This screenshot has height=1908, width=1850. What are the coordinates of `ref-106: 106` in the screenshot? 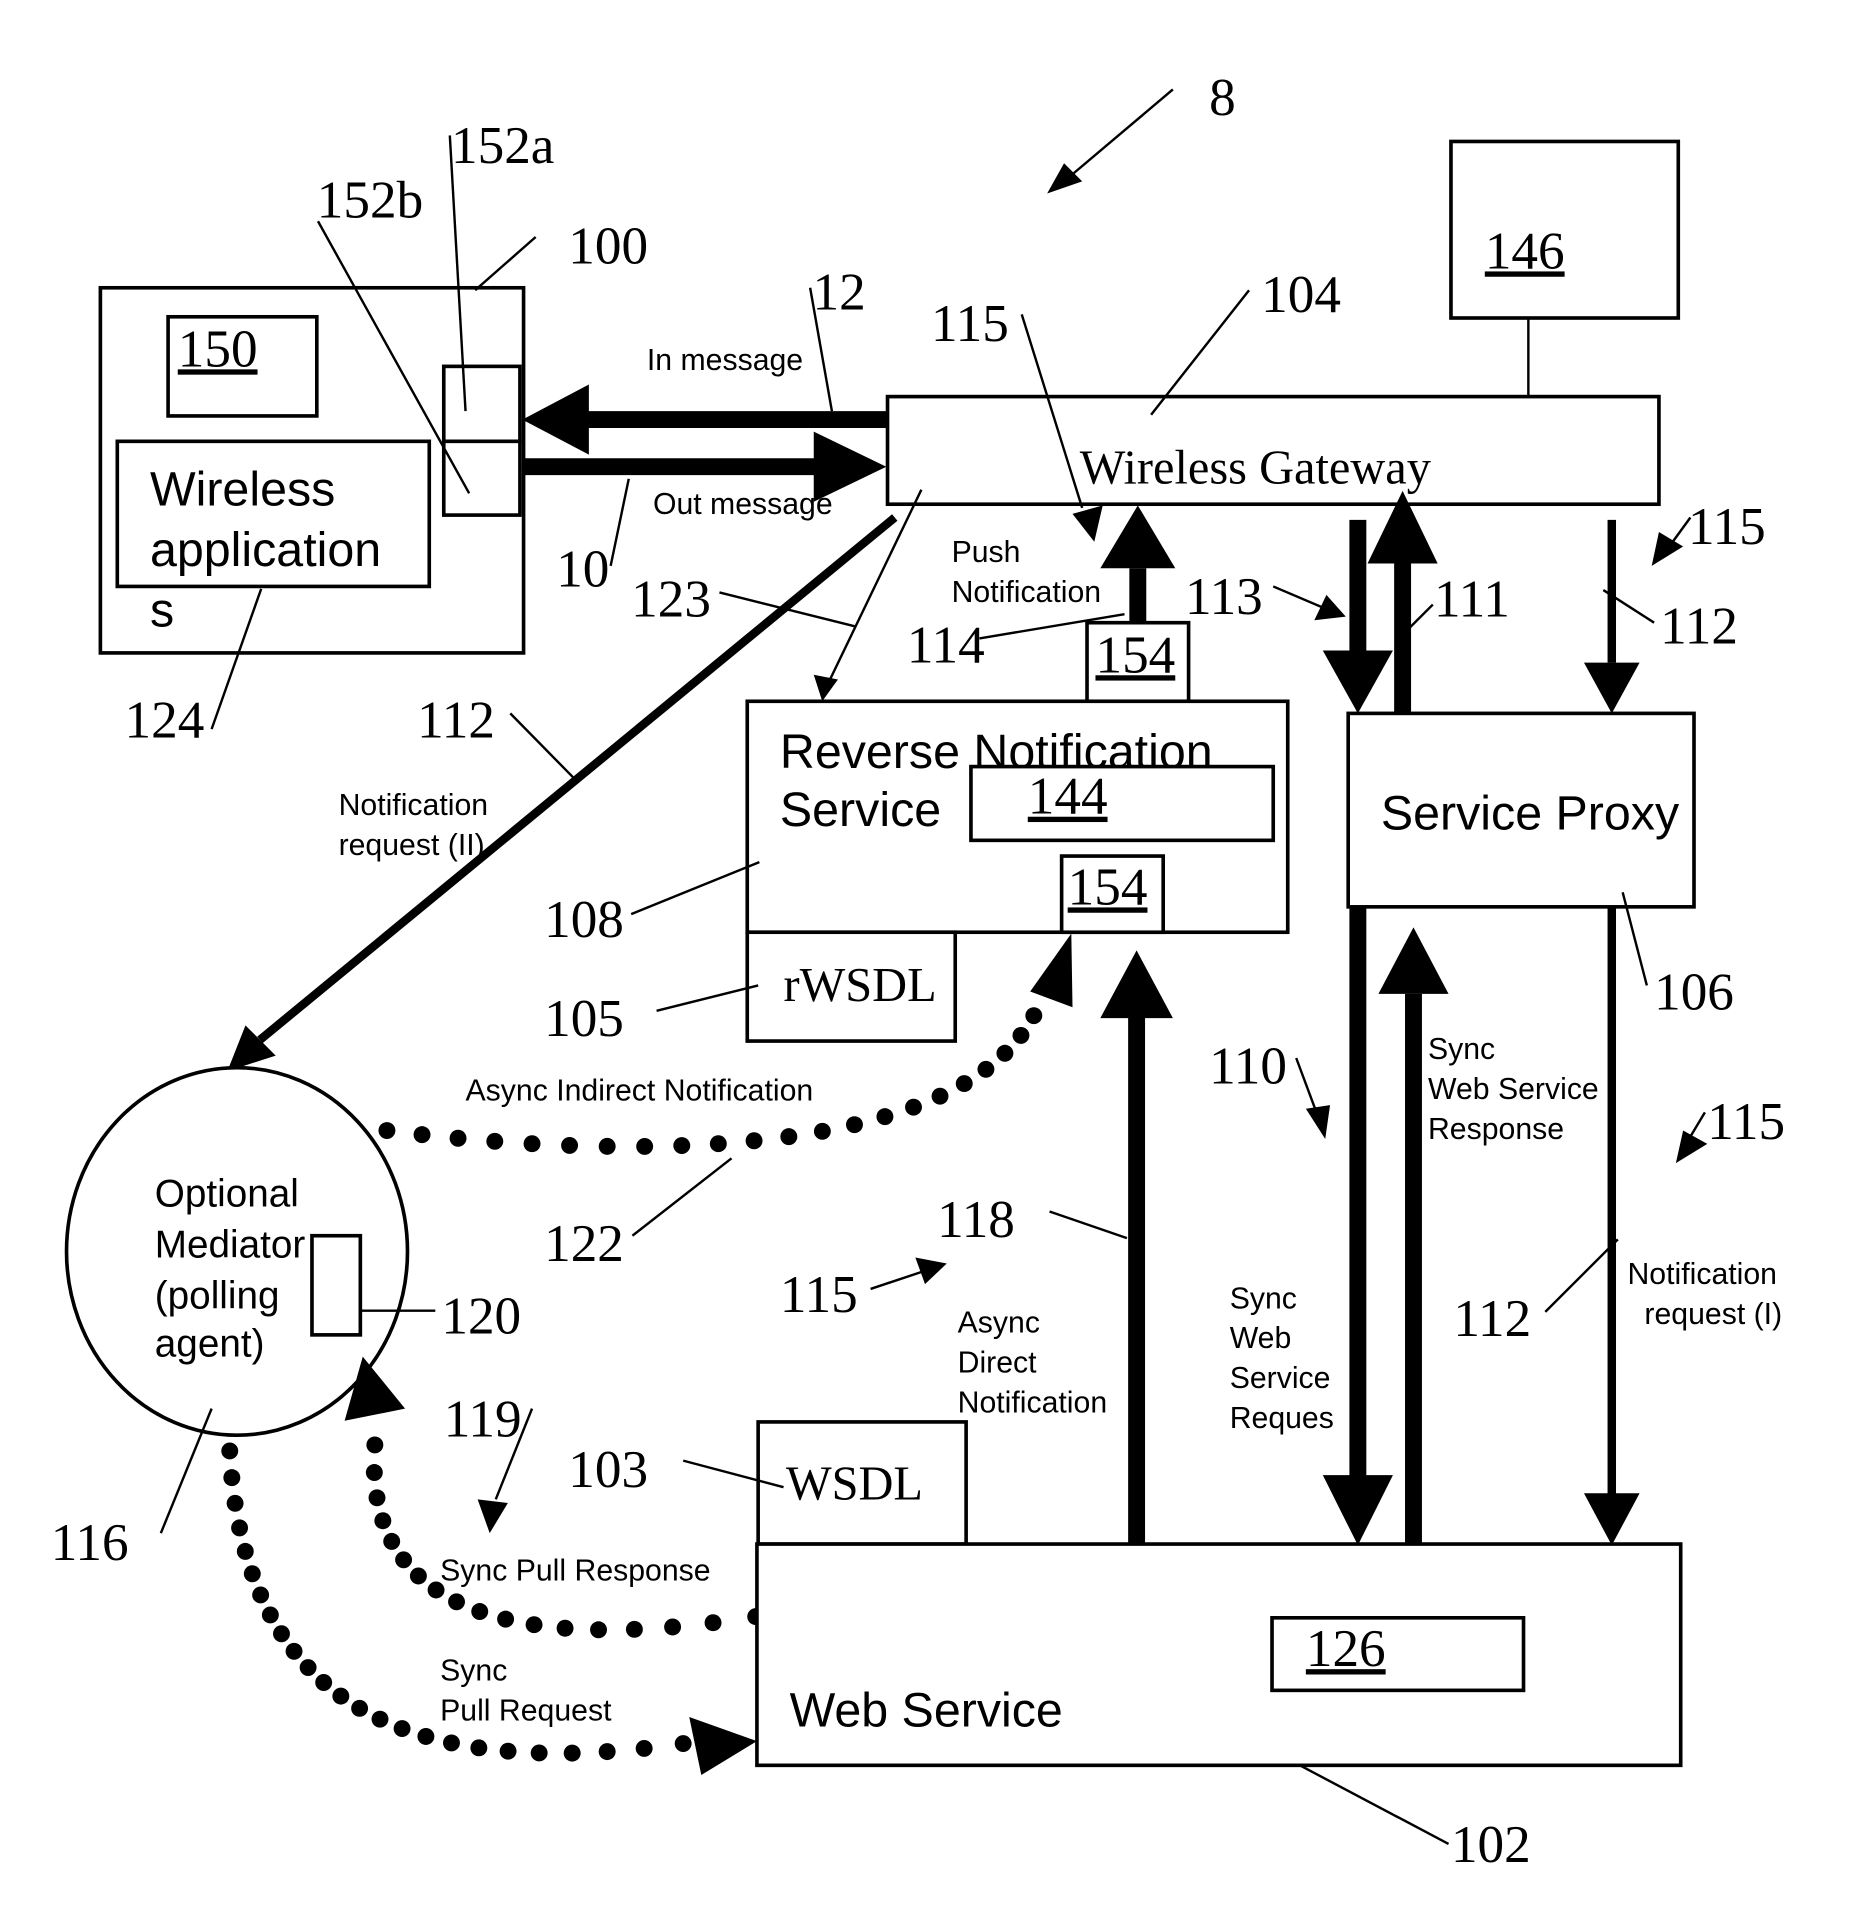 It's located at (1694, 992).